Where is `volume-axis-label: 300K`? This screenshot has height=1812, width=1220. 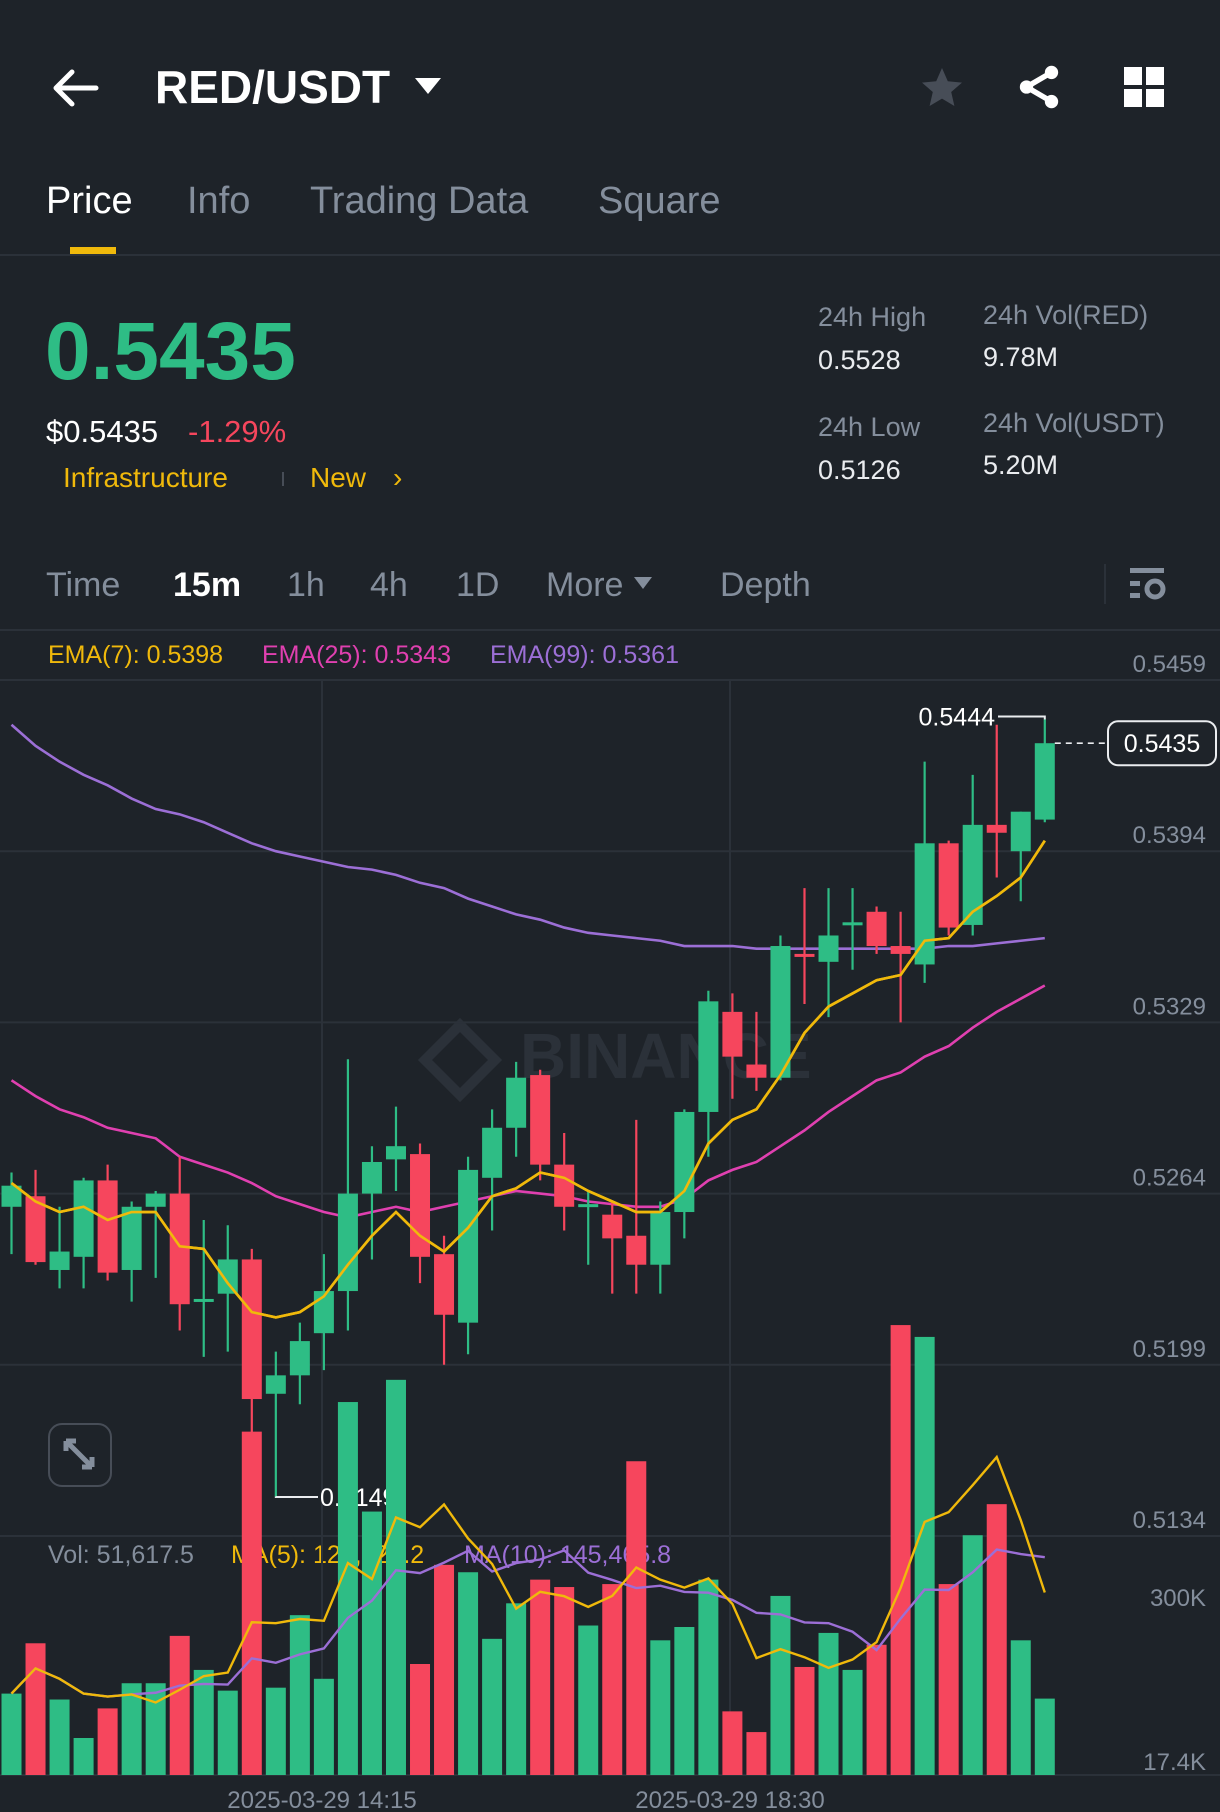
volume-axis-label: 300K is located at coordinates (1178, 1598).